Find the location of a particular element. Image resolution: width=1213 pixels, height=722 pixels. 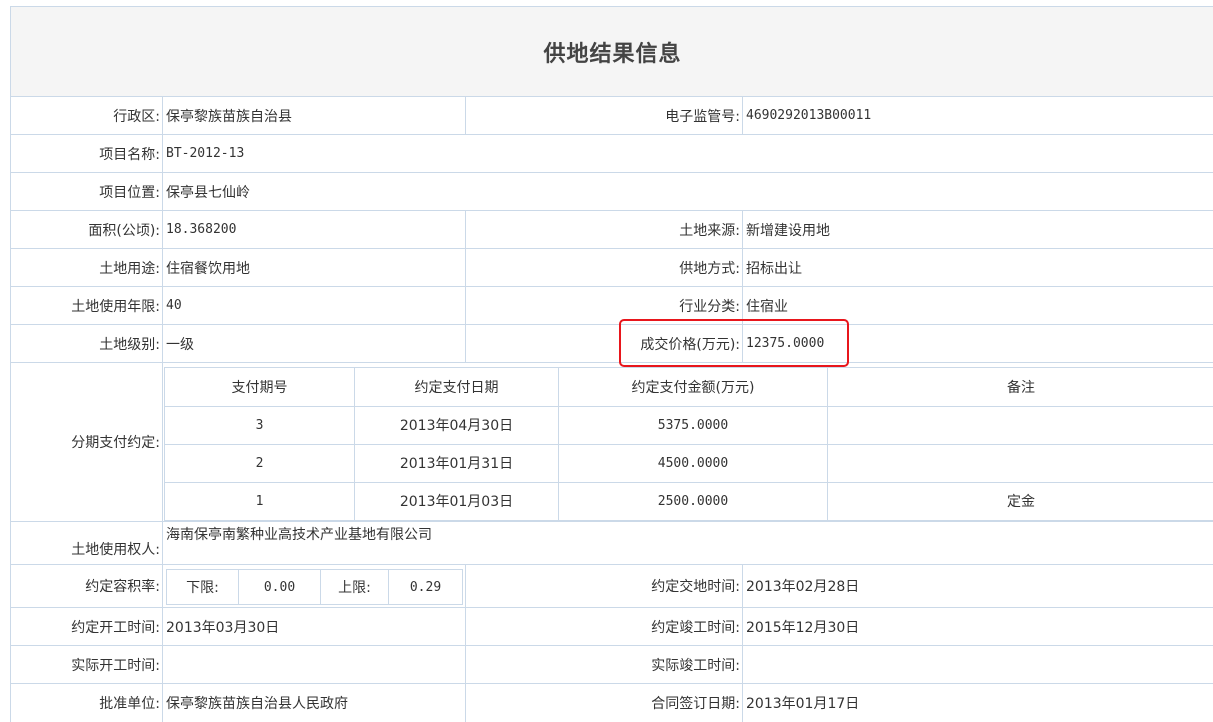

label-approver: 批准单位: is located at coordinates (129, 704).